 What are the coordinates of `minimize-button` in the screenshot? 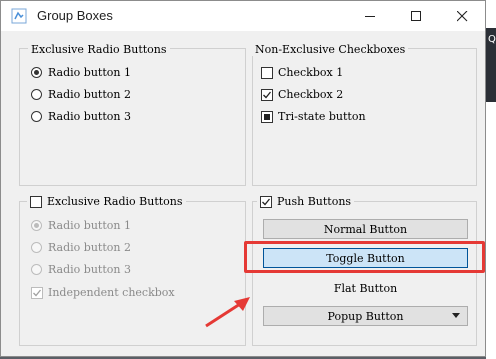 It's located at (370, 16).